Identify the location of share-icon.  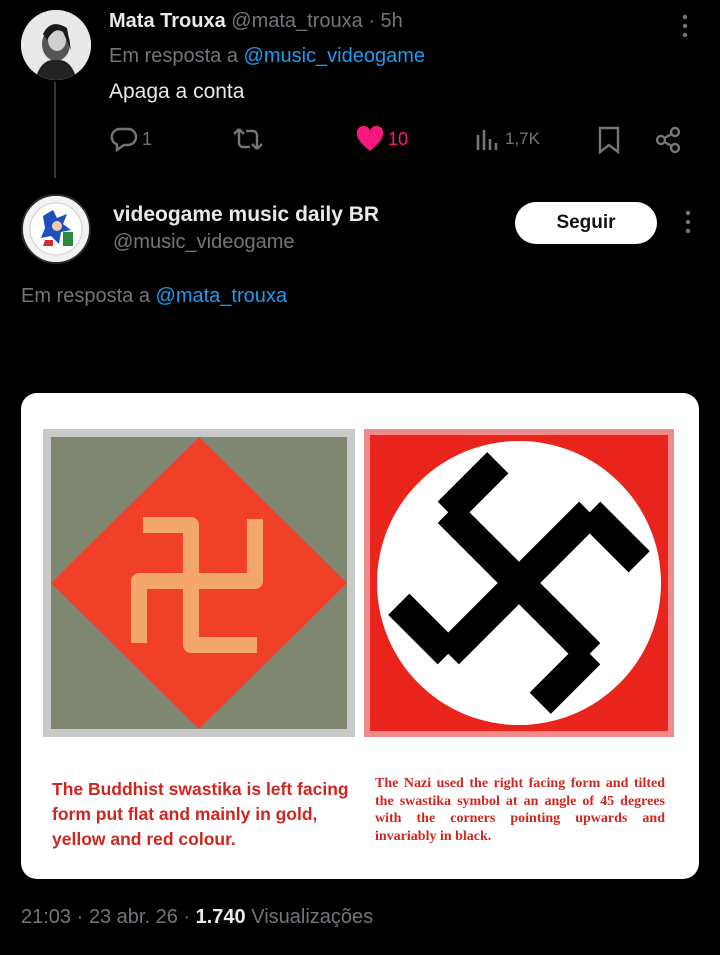
(668, 140).